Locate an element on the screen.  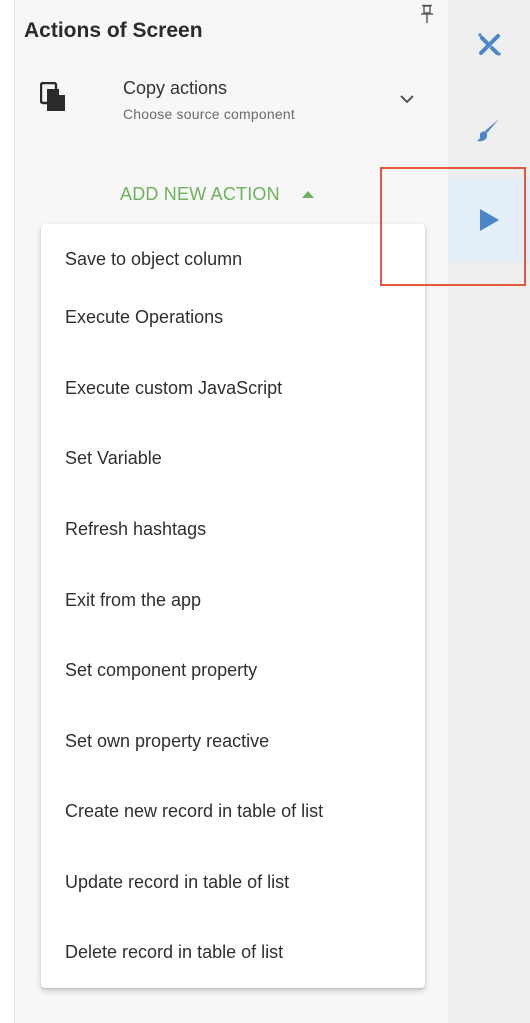
menu-item-delete-record: Delete record in table of list is located at coordinates (233, 952).